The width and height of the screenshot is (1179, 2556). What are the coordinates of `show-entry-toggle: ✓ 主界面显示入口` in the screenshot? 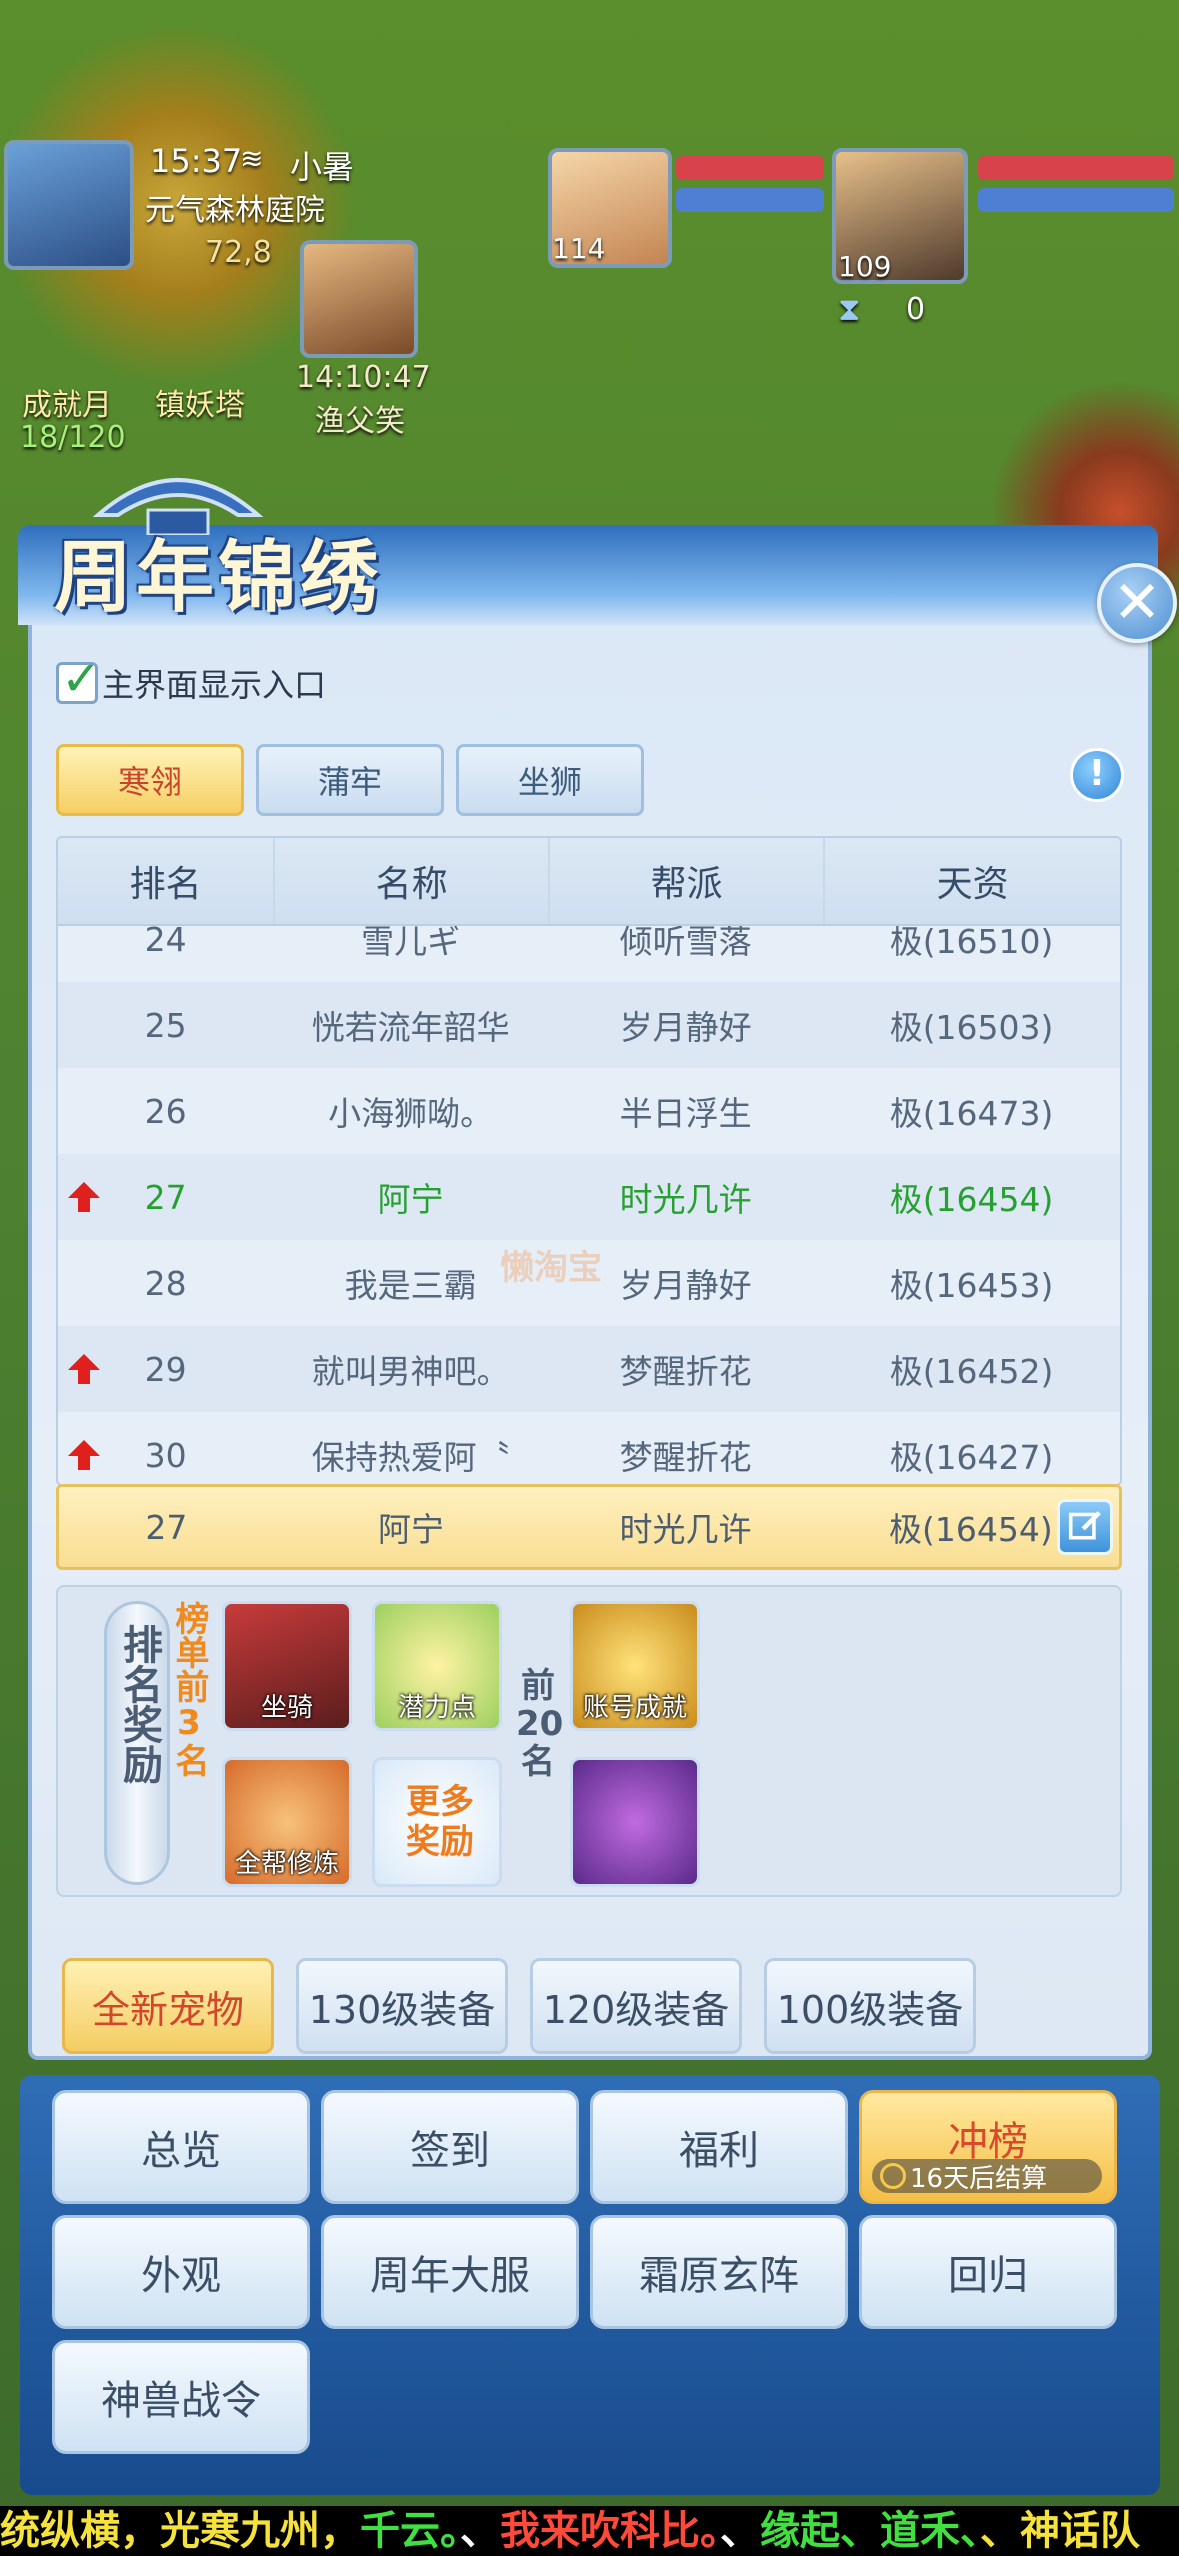 It's located at (191, 679).